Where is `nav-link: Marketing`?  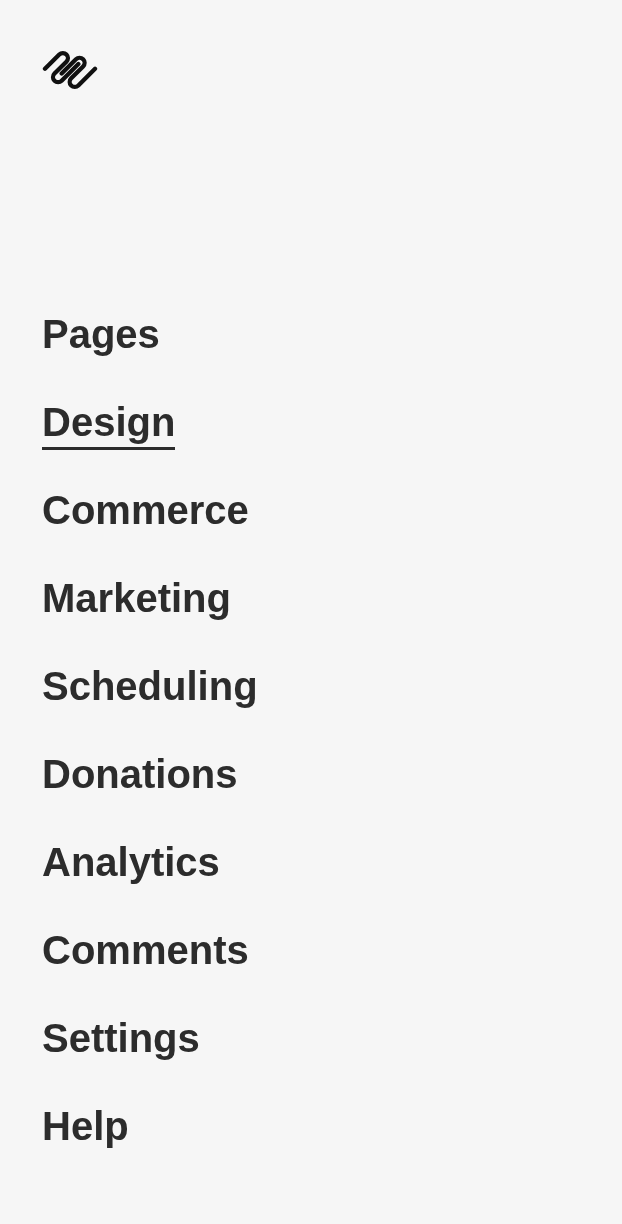 nav-link: Marketing is located at coordinates (136, 599).